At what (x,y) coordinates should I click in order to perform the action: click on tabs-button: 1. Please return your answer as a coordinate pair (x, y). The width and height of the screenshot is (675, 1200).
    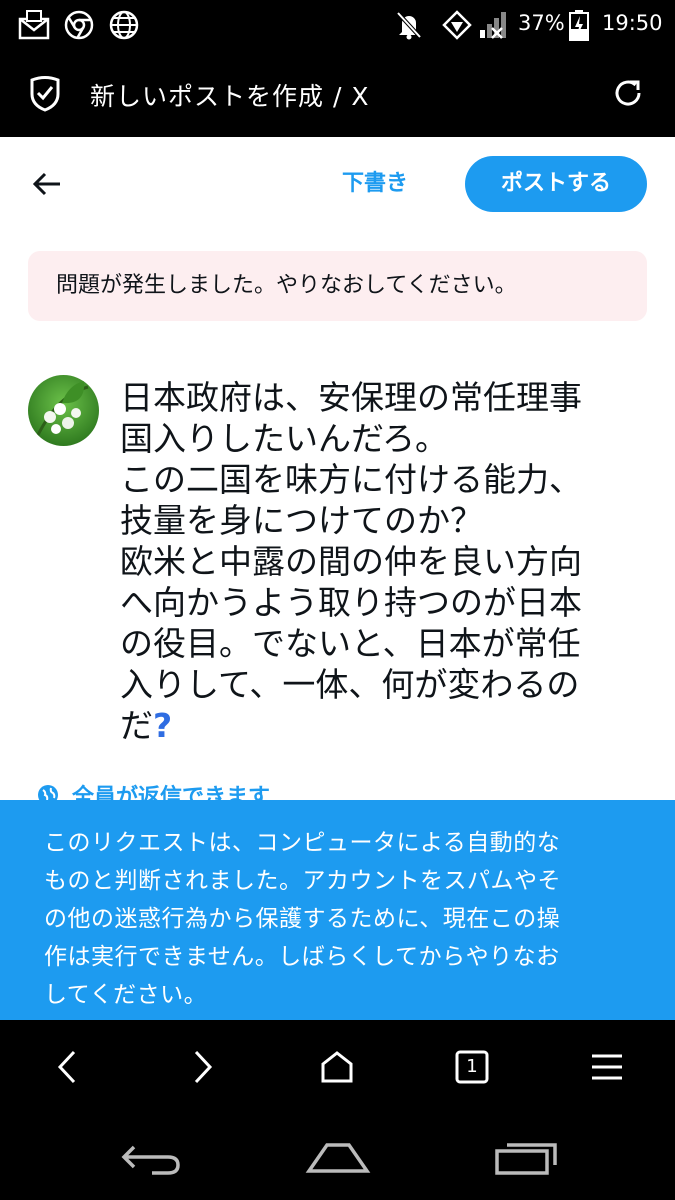
    Looking at the image, I should click on (472, 1067).